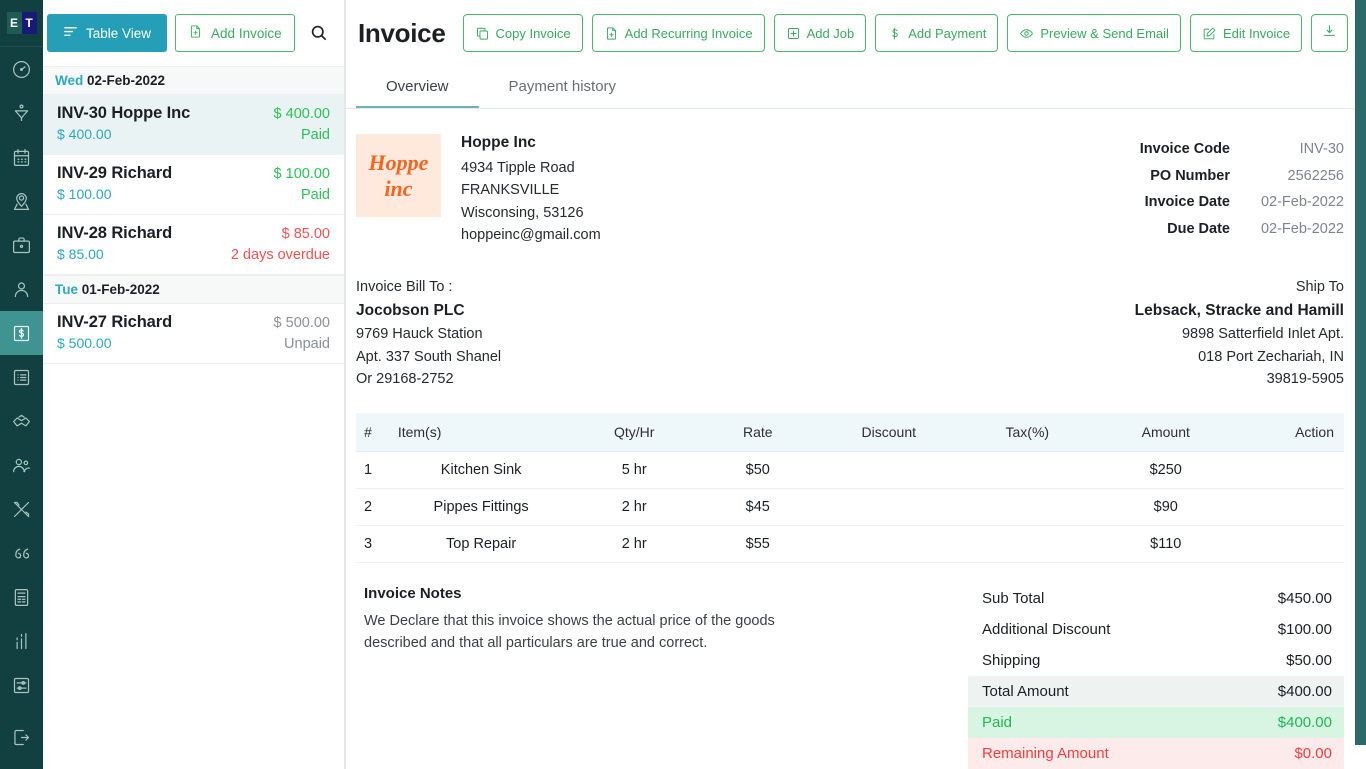 This screenshot has height=769, width=1366. What do you see at coordinates (280, 255) in the screenshot?
I see `invoice-list-item-status: 2 days overdue` at bounding box center [280, 255].